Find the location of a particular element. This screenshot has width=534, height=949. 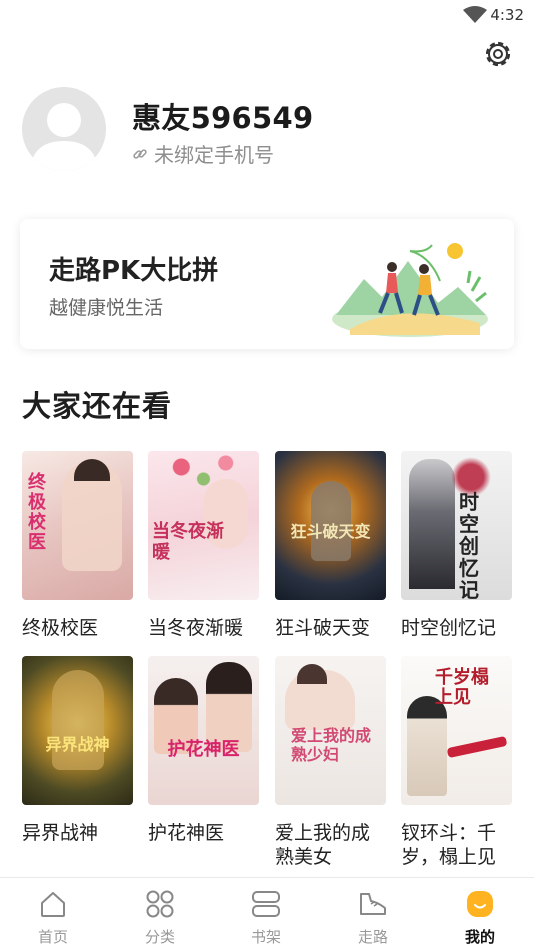

book-title: 时空创忆记 is located at coordinates (449, 628).